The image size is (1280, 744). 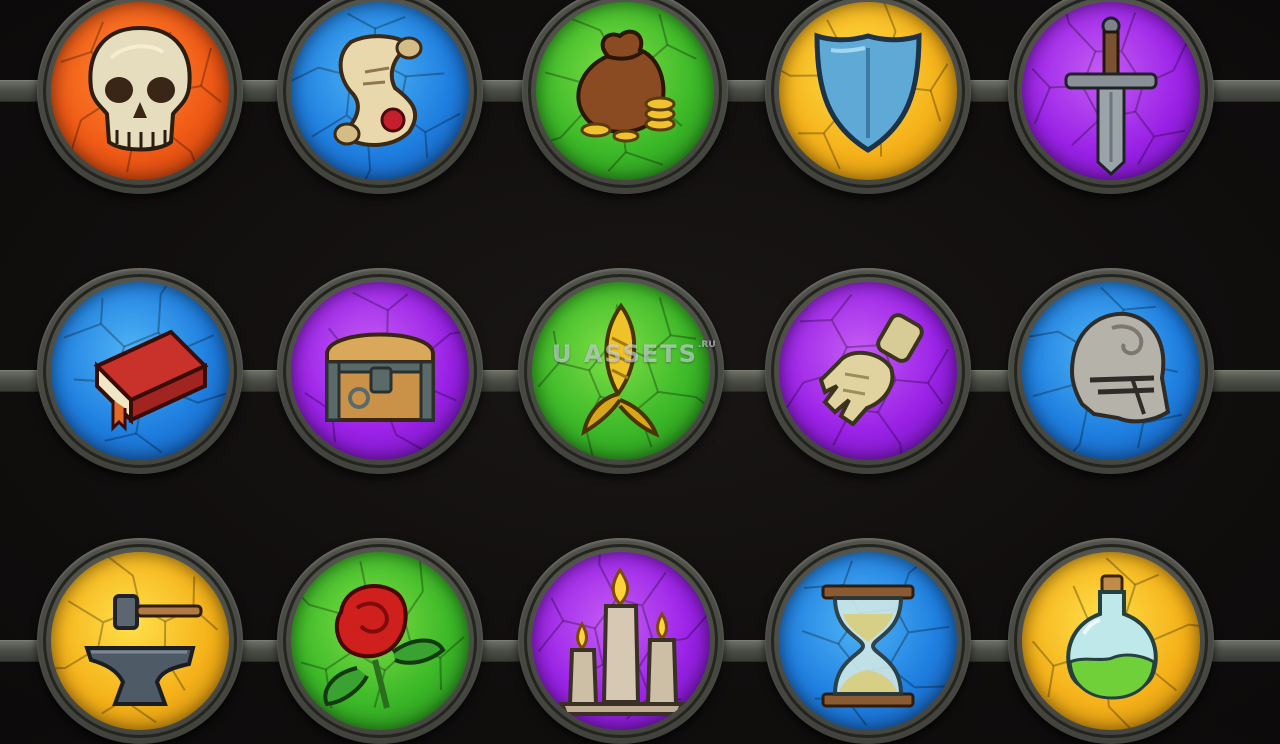 I want to click on watermark-text: U ASSETS, so click(x=625, y=354).